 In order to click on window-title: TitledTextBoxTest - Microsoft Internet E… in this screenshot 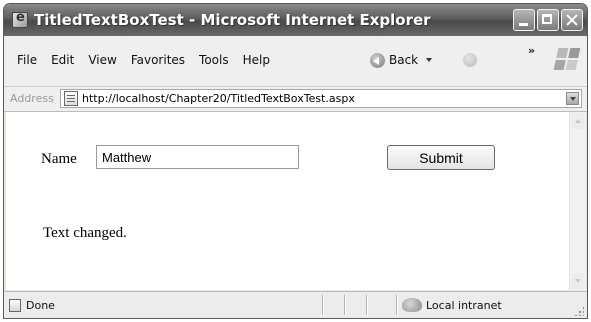, I will do `click(232, 20)`.